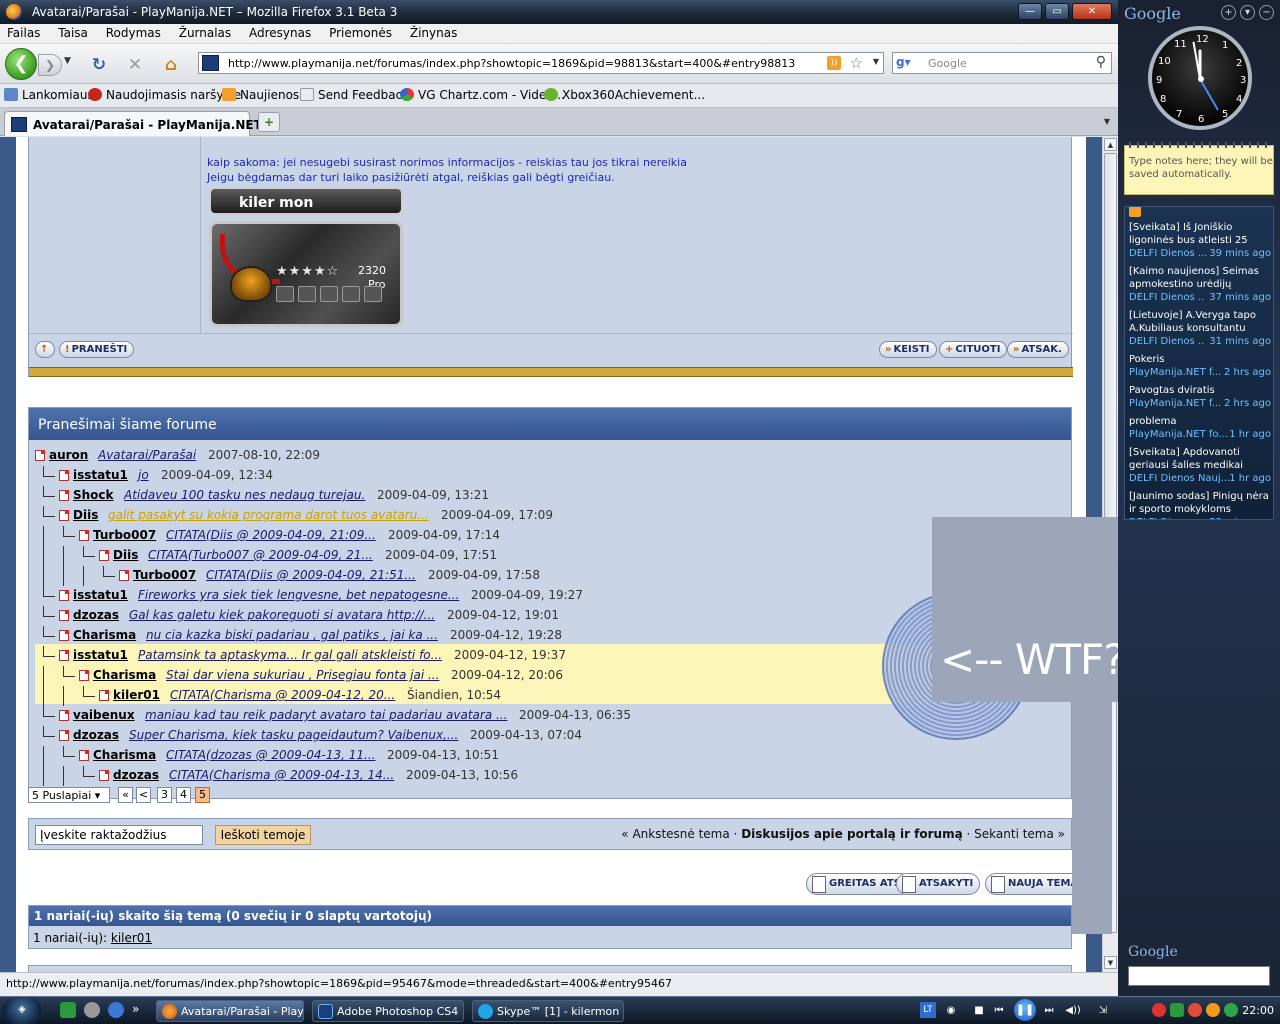 The image size is (1280, 1024). I want to click on previous-topic-link: « Ankstesnė tema ·, so click(679, 834).